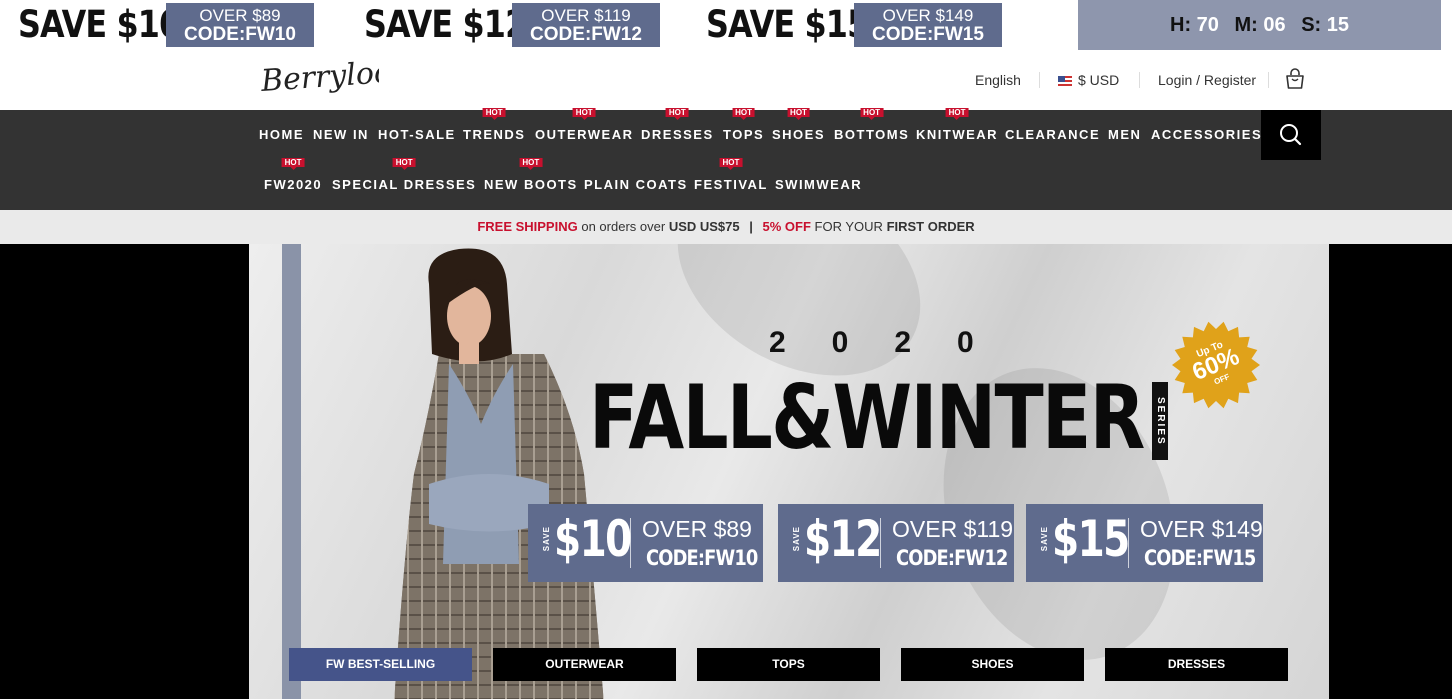 This screenshot has width=1452, height=699. I want to click on banner-headline: FALL&WINTER, so click(867, 417).